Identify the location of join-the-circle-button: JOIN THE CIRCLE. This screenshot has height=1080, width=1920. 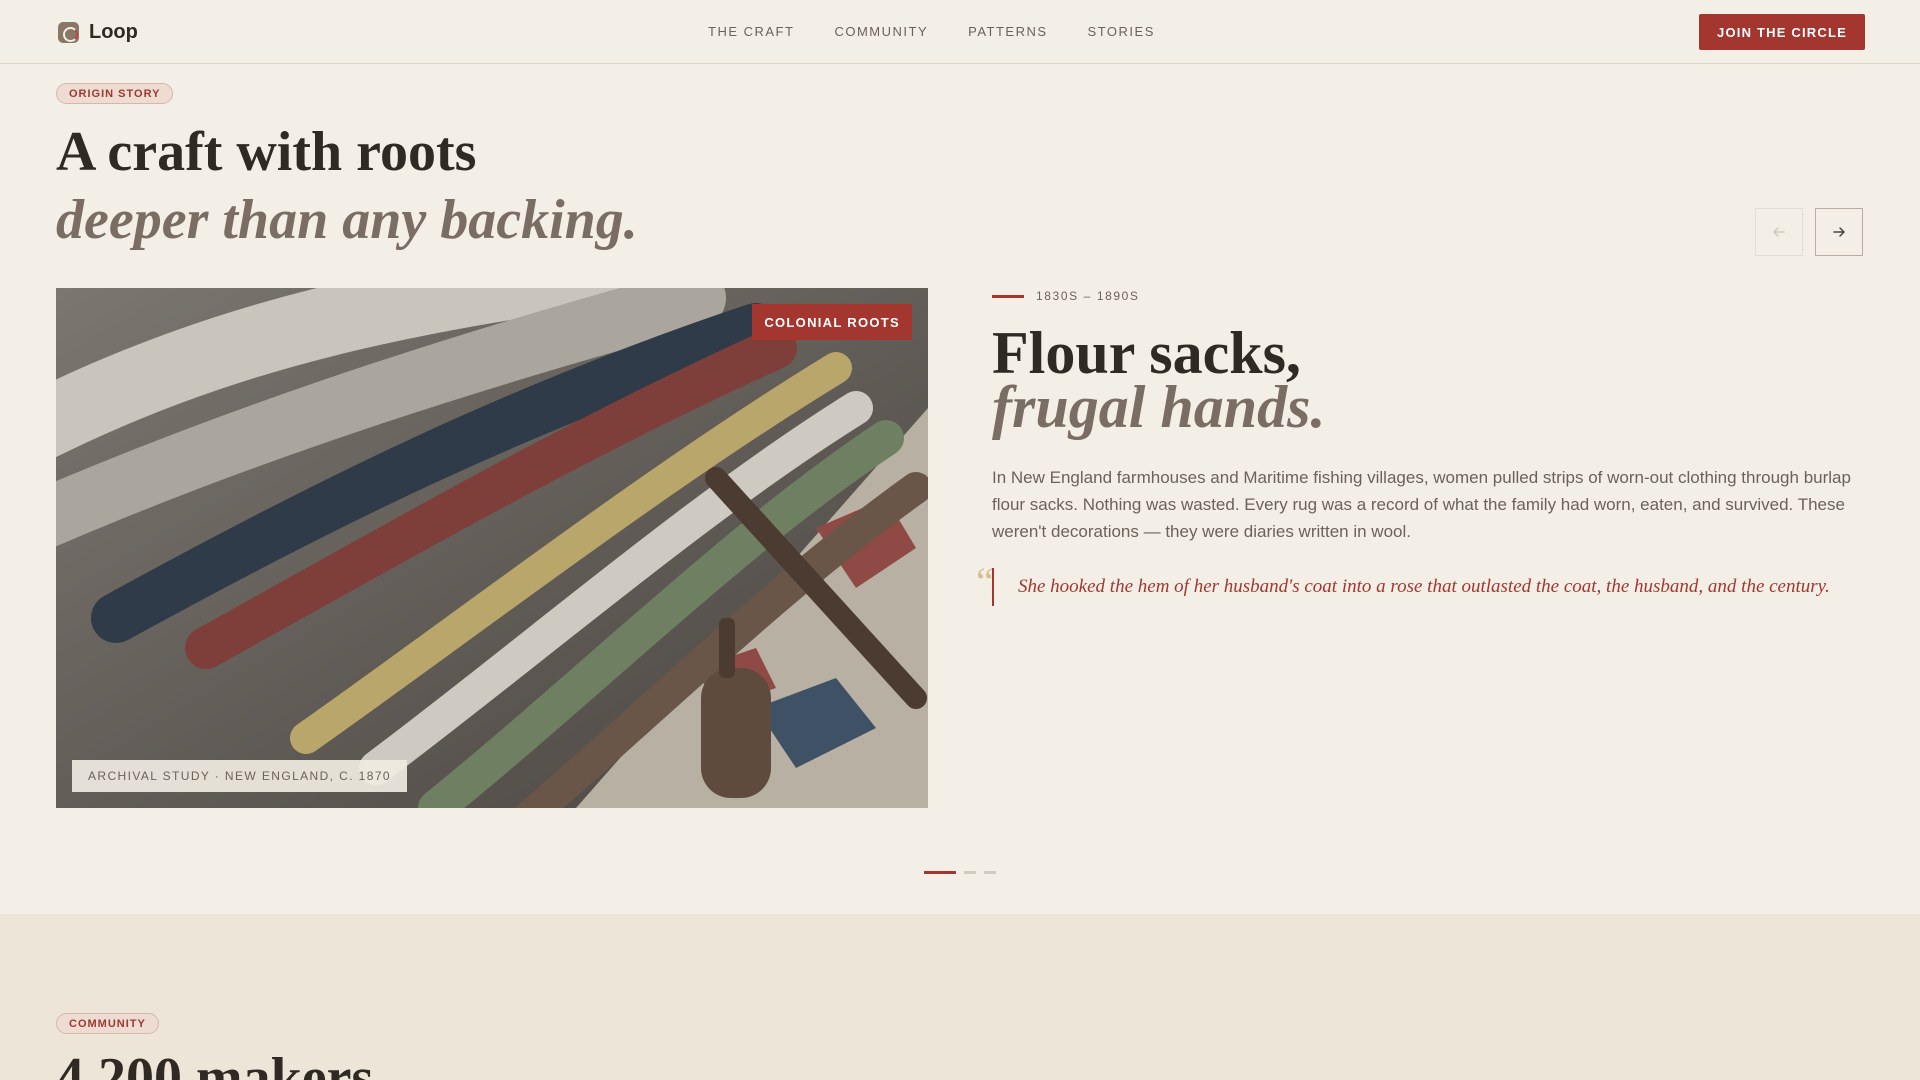
(1782, 32).